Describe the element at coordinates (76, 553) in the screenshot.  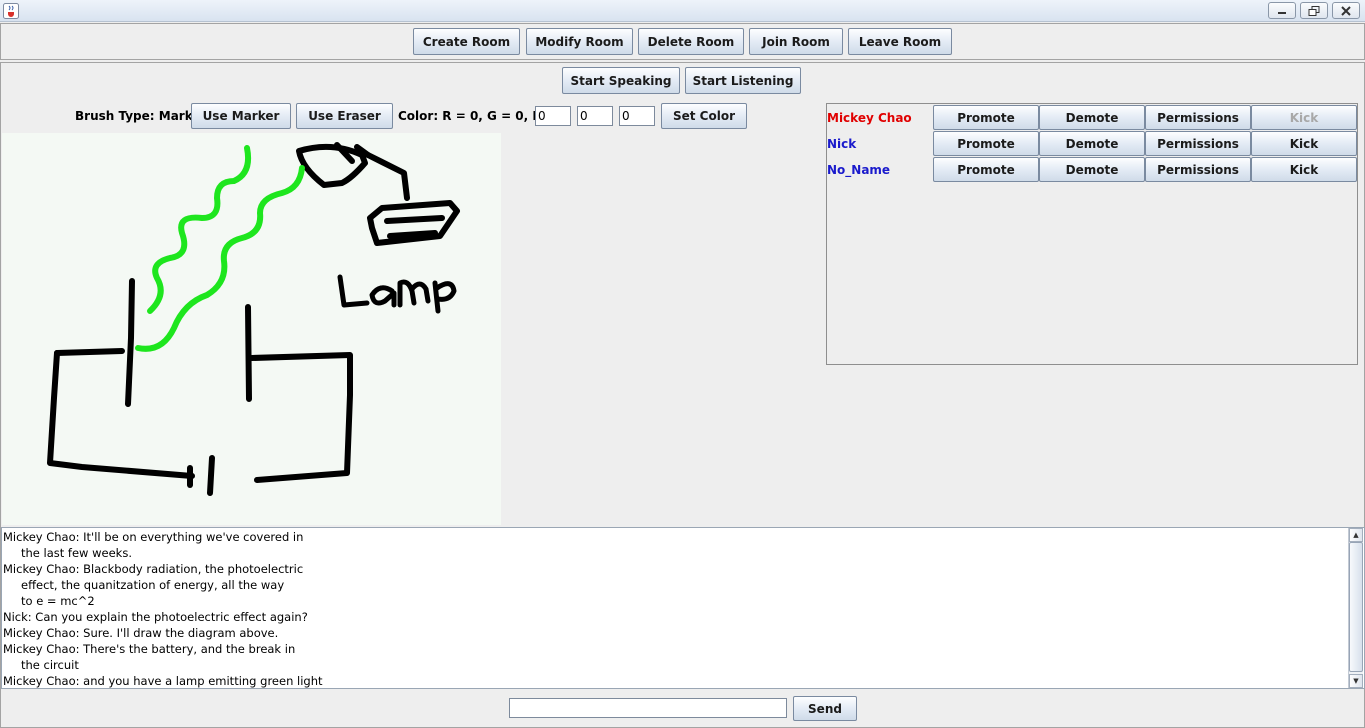
I see `chat-message-line: the last few weeks.` at that location.